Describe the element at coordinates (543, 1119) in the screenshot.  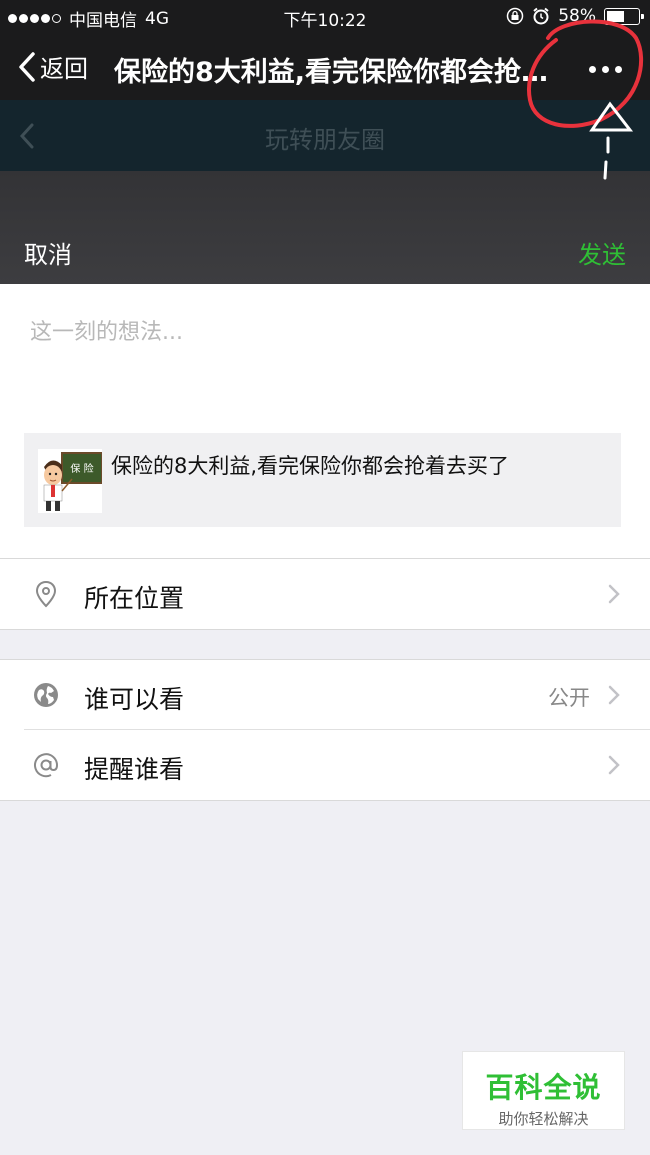
I see `watermark-subtitle: 助你轻松解决` at that location.